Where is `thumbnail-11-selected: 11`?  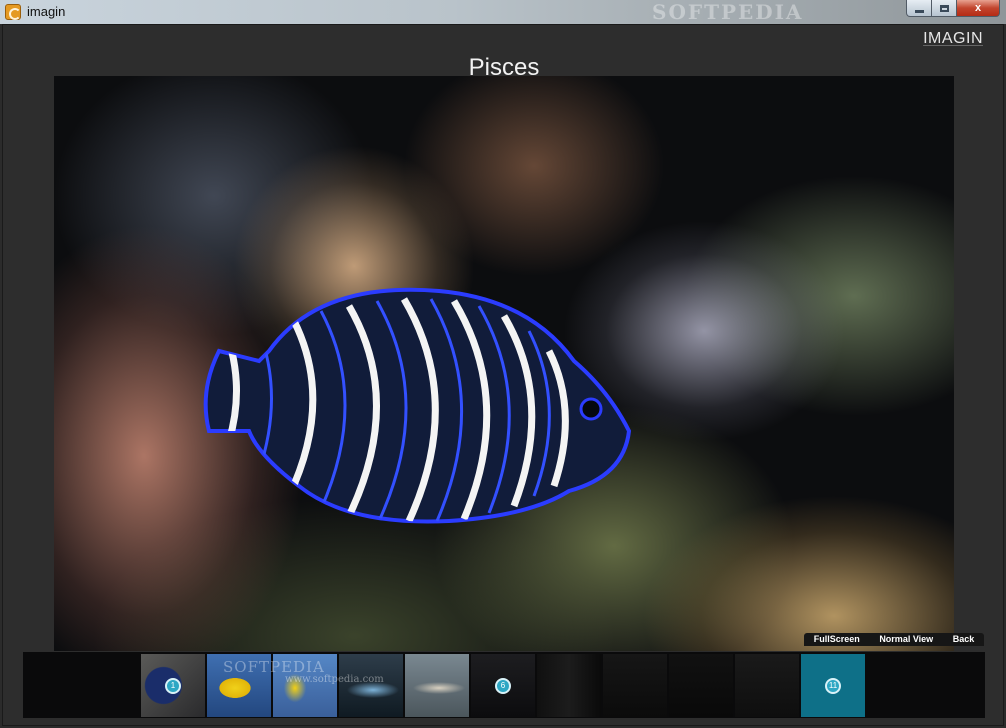
thumbnail-11-selected: 11 is located at coordinates (833, 685).